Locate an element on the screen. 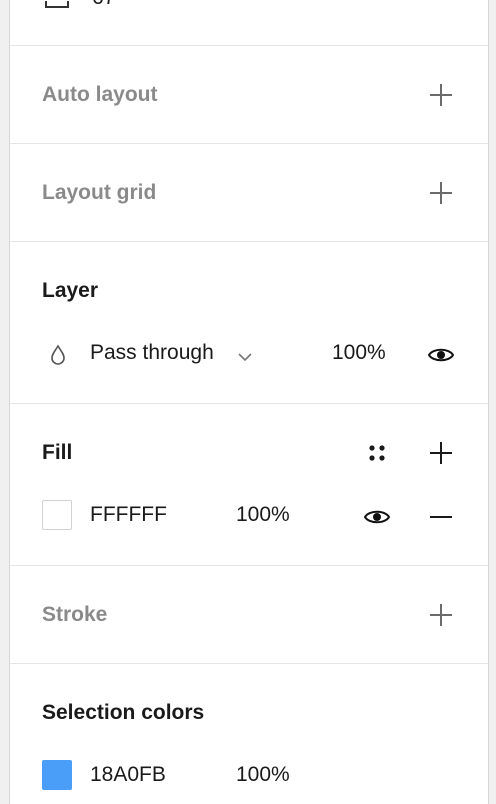 The image size is (496, 804). layout-grid-title: Layout grid is located at coordinates (99, 192).